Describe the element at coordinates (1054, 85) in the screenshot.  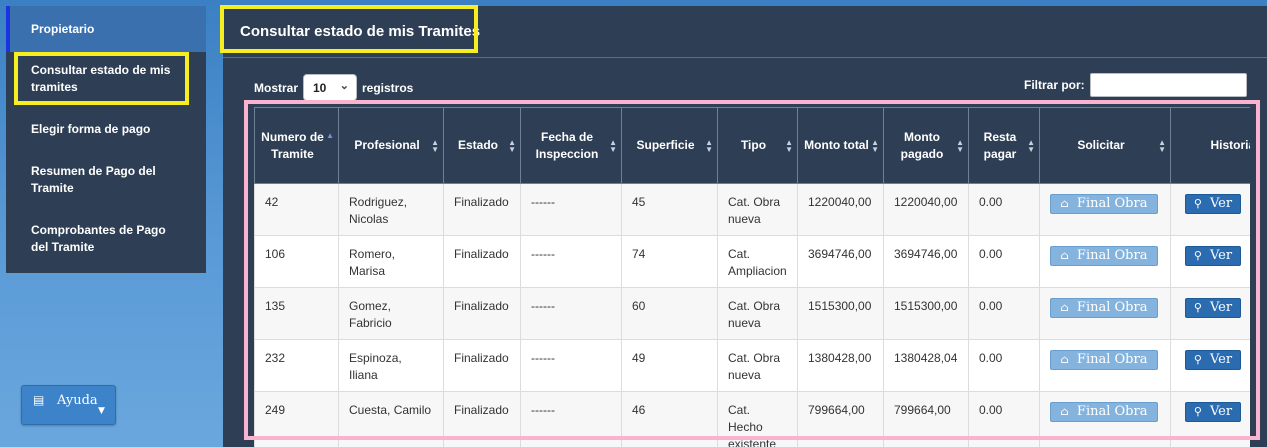
I see `filter-label: Filtrar por:` at that location.